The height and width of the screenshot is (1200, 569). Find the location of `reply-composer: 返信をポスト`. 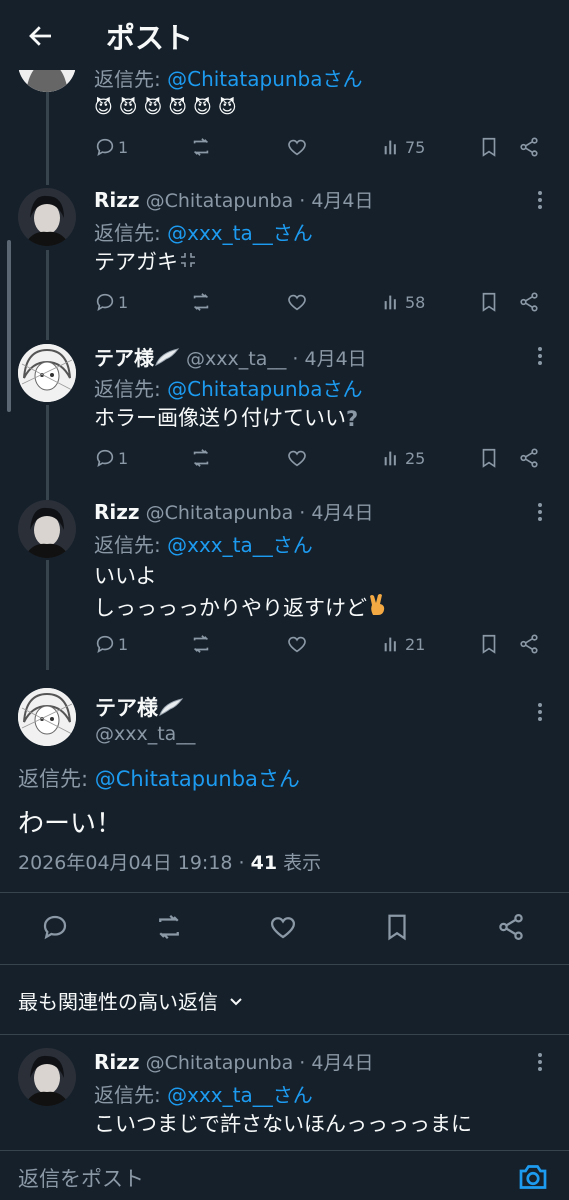

reply-composer: 返信をポスト is located at coordinates (284, 1175).